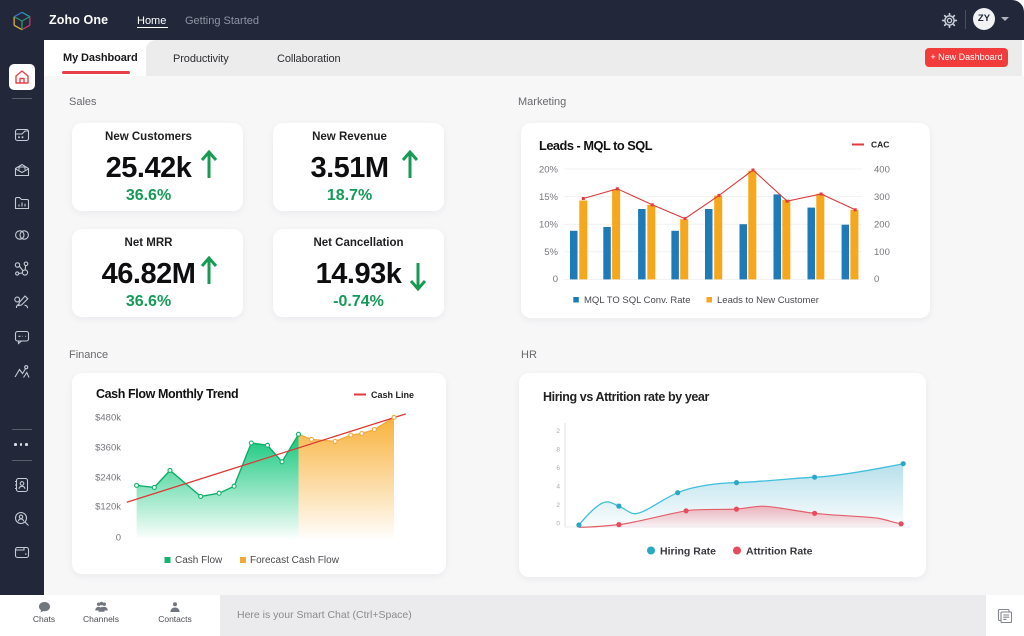  Describe the element at coordinates (108, 418) in the screenshot. I see `svg-text: $480k` at that location.